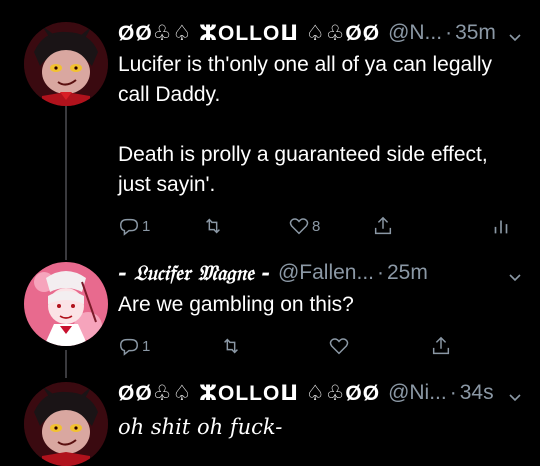 The image size is (540, 466). I want to click on analytics-icon, so click(501, 227).